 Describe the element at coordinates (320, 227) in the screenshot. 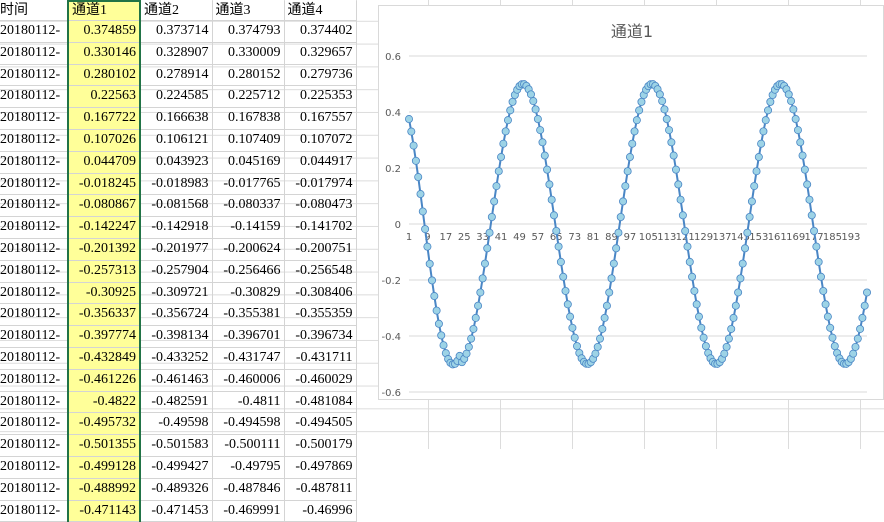

I see `table-cell: -0.141702` at that location.